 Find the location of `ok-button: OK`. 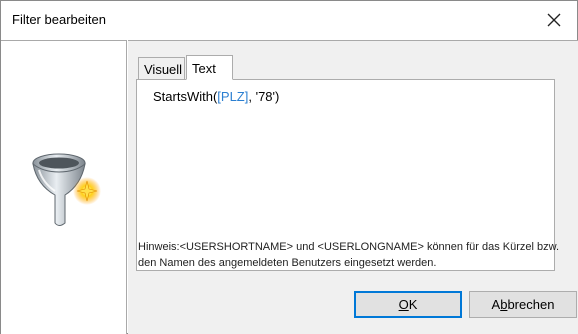

ok-button: OK is located at coordinates (408, 304).